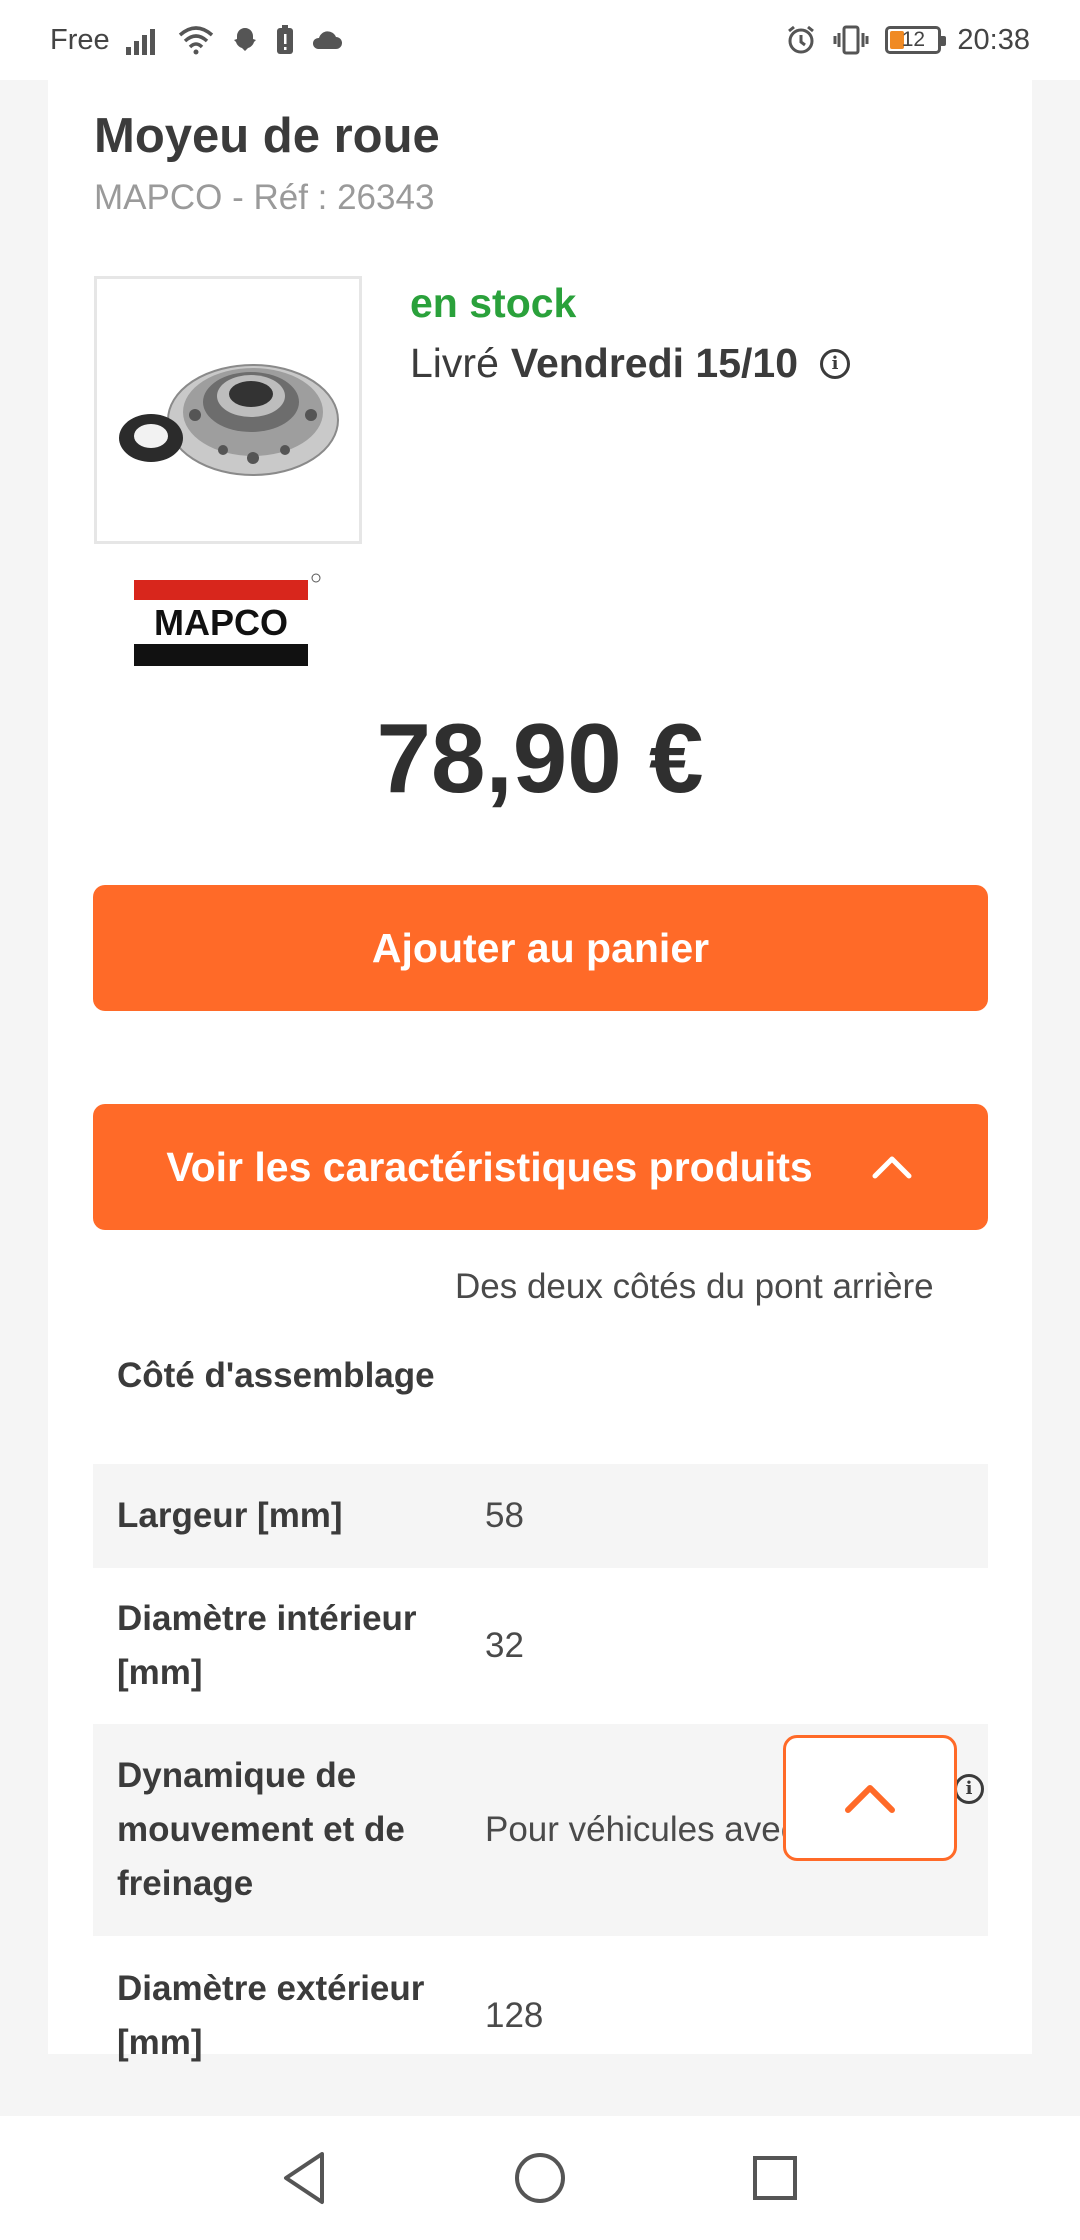 The width and height of the screenshot is (1080, 2240). I want to click on stock-status: en stock, so click(493, 303).